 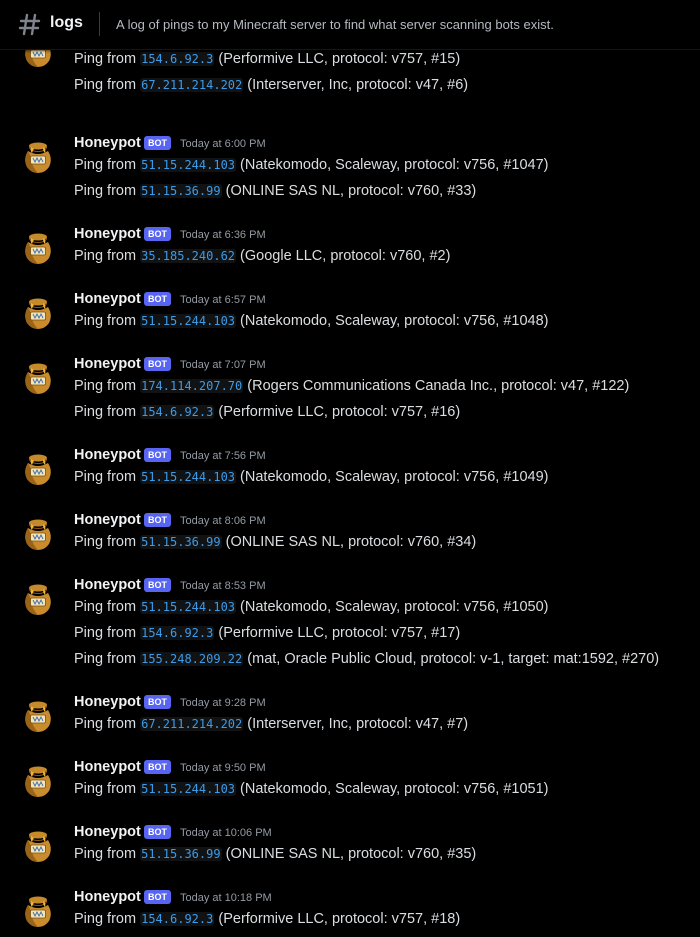 I want to click on line-detail: (Google LLC, protocol: v760, #2), so click(x=345, y=256).